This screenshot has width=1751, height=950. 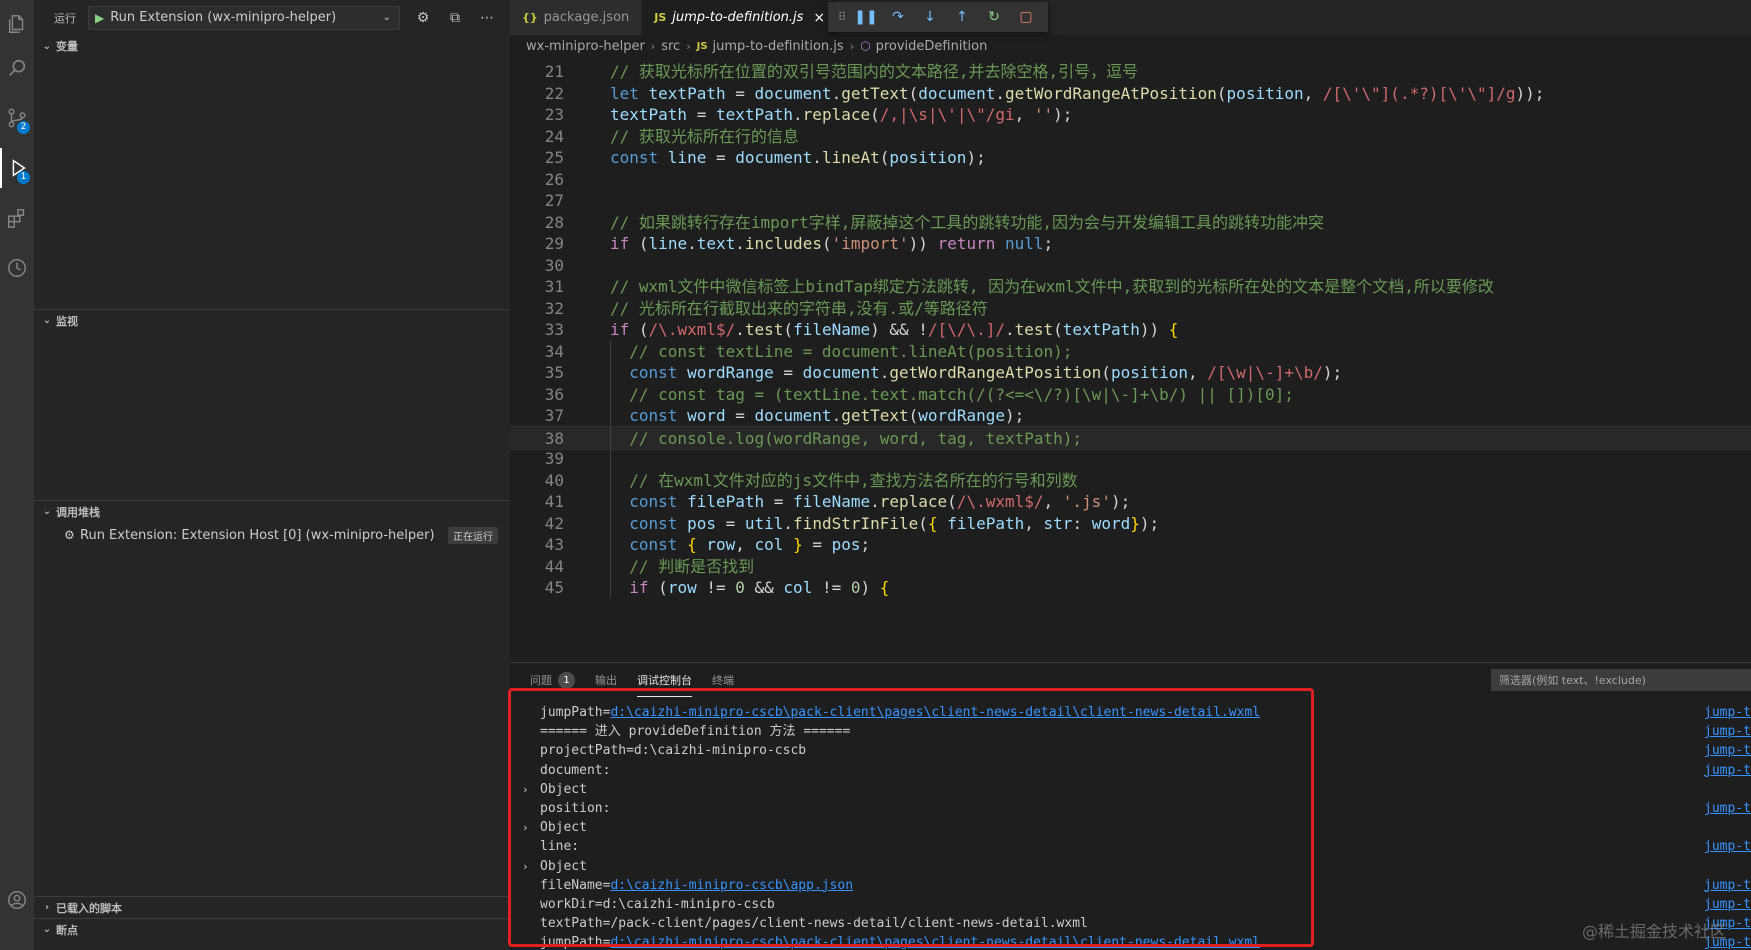 What do you see at coordinates (272, 929) in the screenshot?
I see `section-breakpoints: ⌄ 断点` at bounding box center [272, 929].